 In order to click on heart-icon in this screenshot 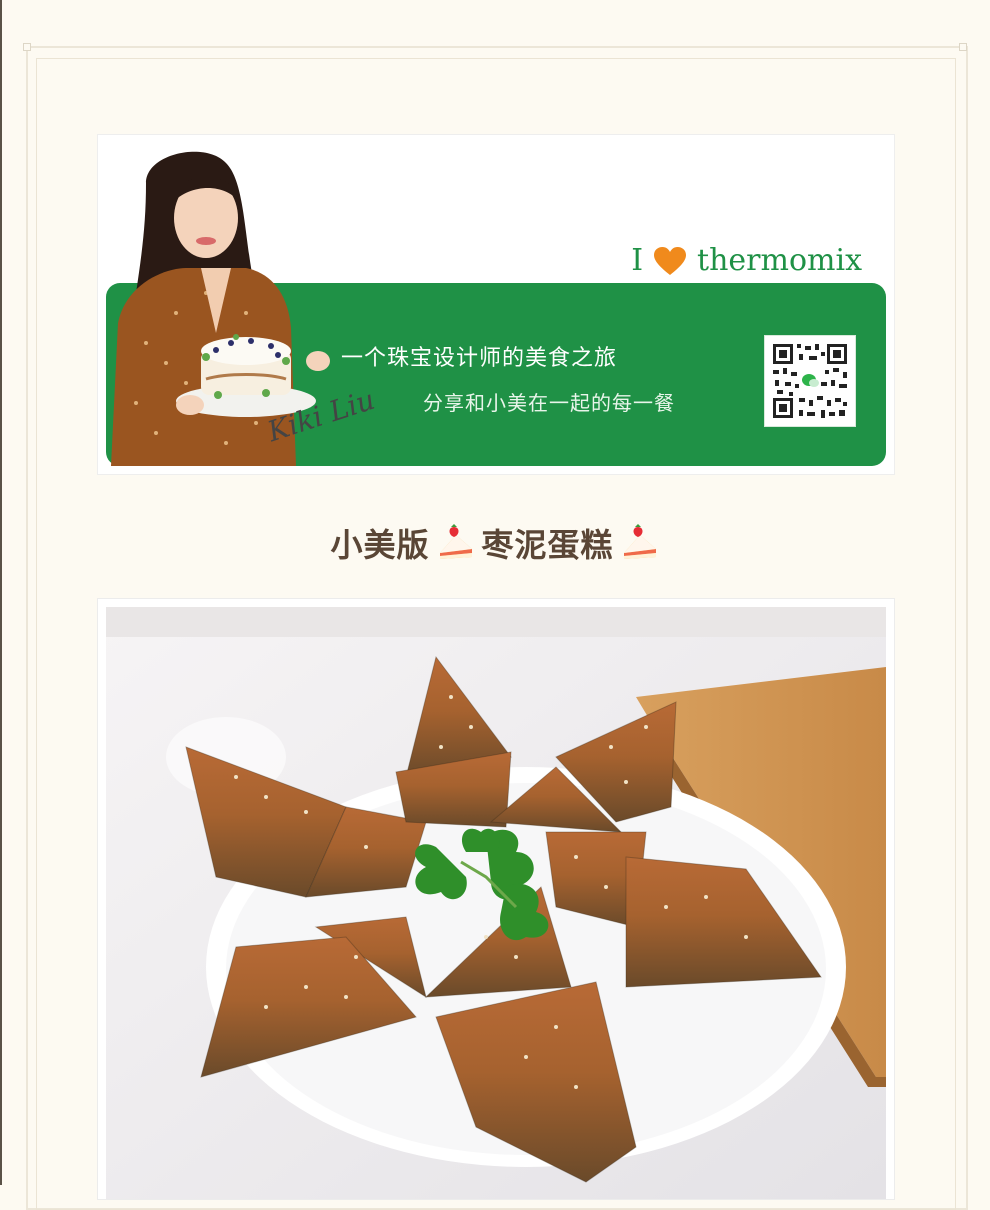, I will do `click(670, 260)`.